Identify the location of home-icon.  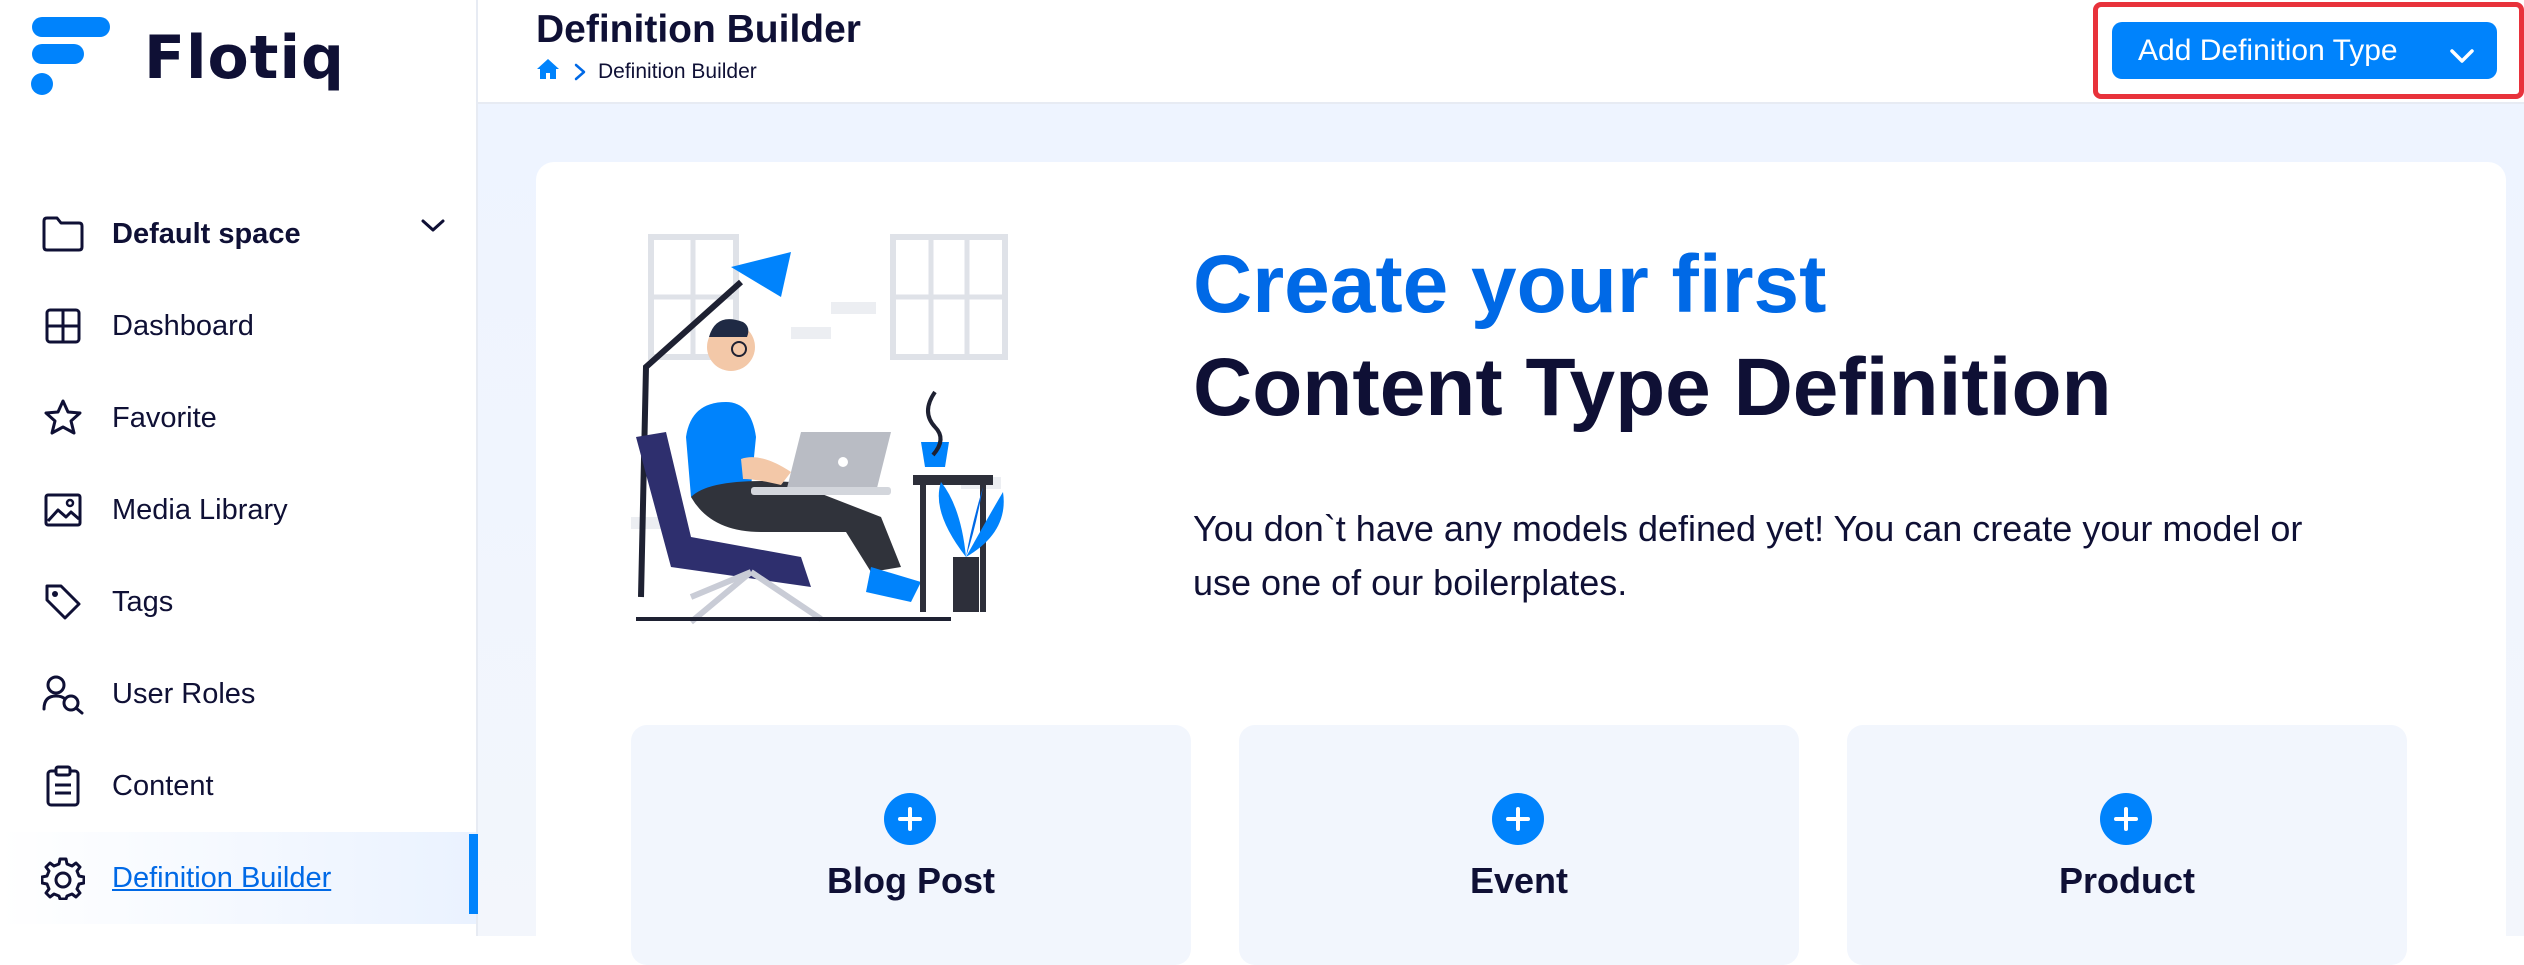
(548, 72).